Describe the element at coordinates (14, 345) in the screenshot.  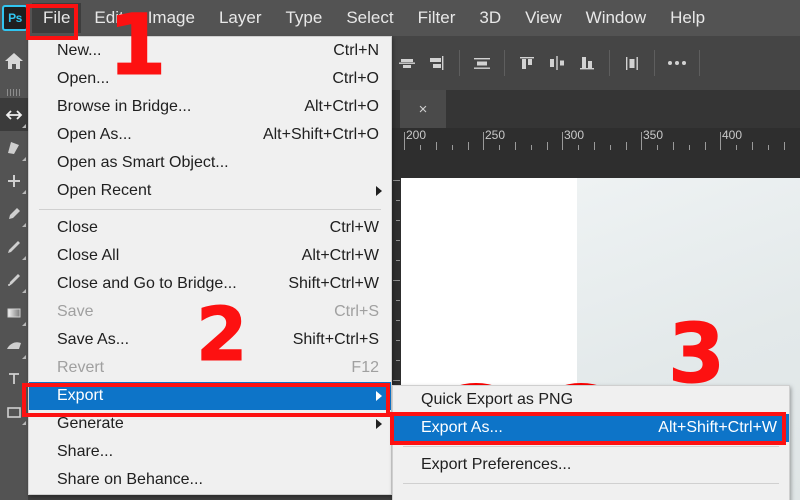
I see `dodge-tool` at that location.